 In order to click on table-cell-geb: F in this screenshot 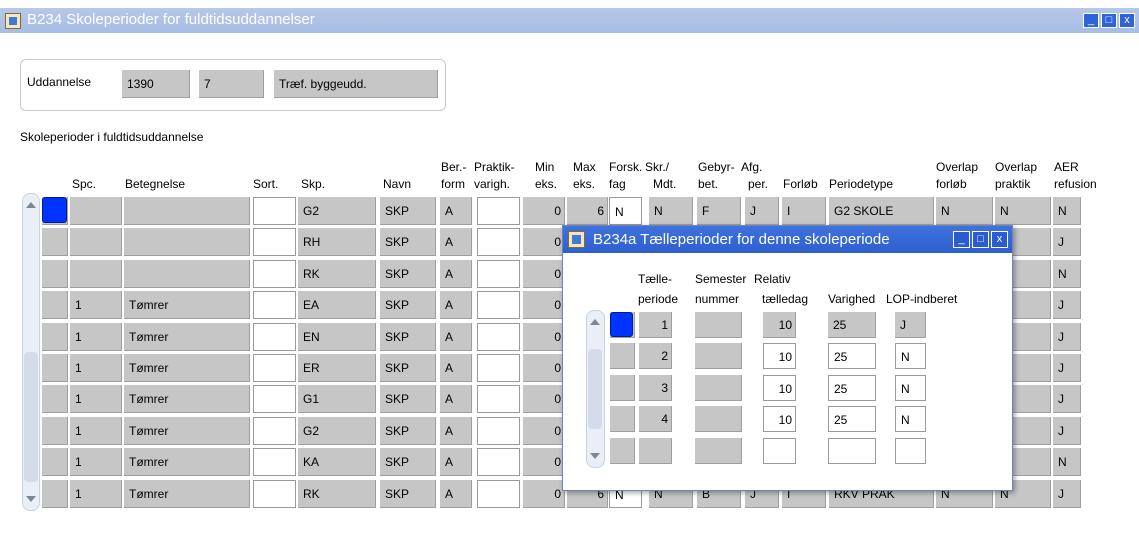, I will do `click(719, 211)`.